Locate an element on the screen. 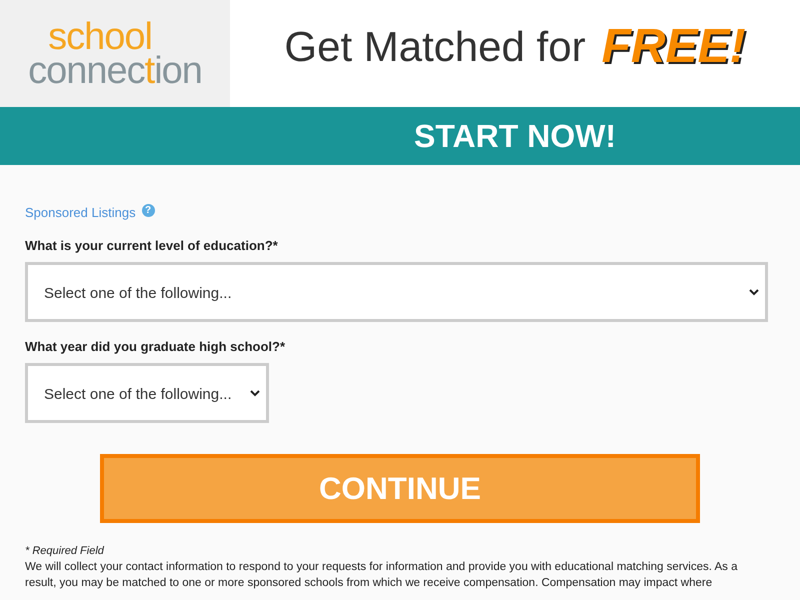 Image resolution: width=800 pixels, height=600 pixels. question-label: What is your current level of education?* is located at coordinates (152, 245).